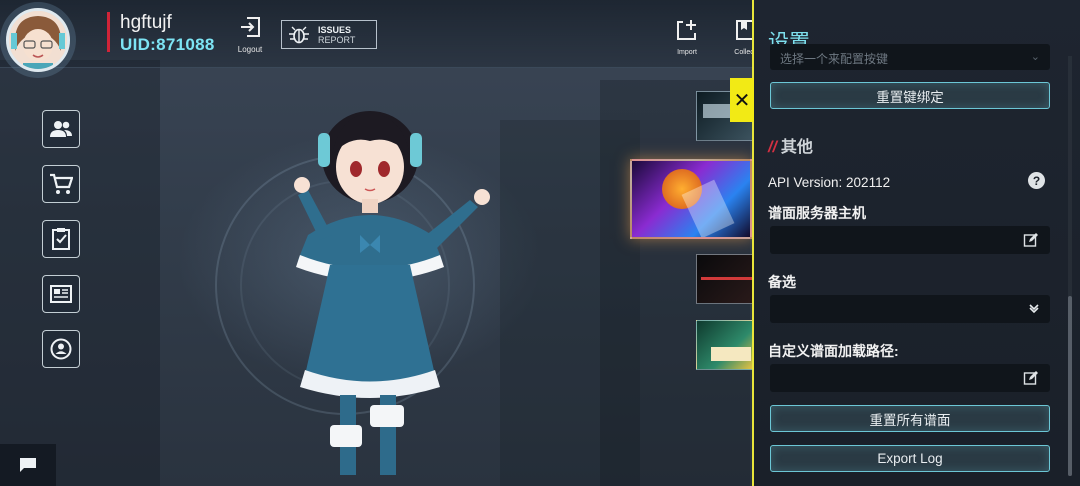 This screenshot has width=1080, height=486. What do you see at coordinates (910, 240) in the screenshot?
I see `server-host-input` at bounding box center [910, 240].